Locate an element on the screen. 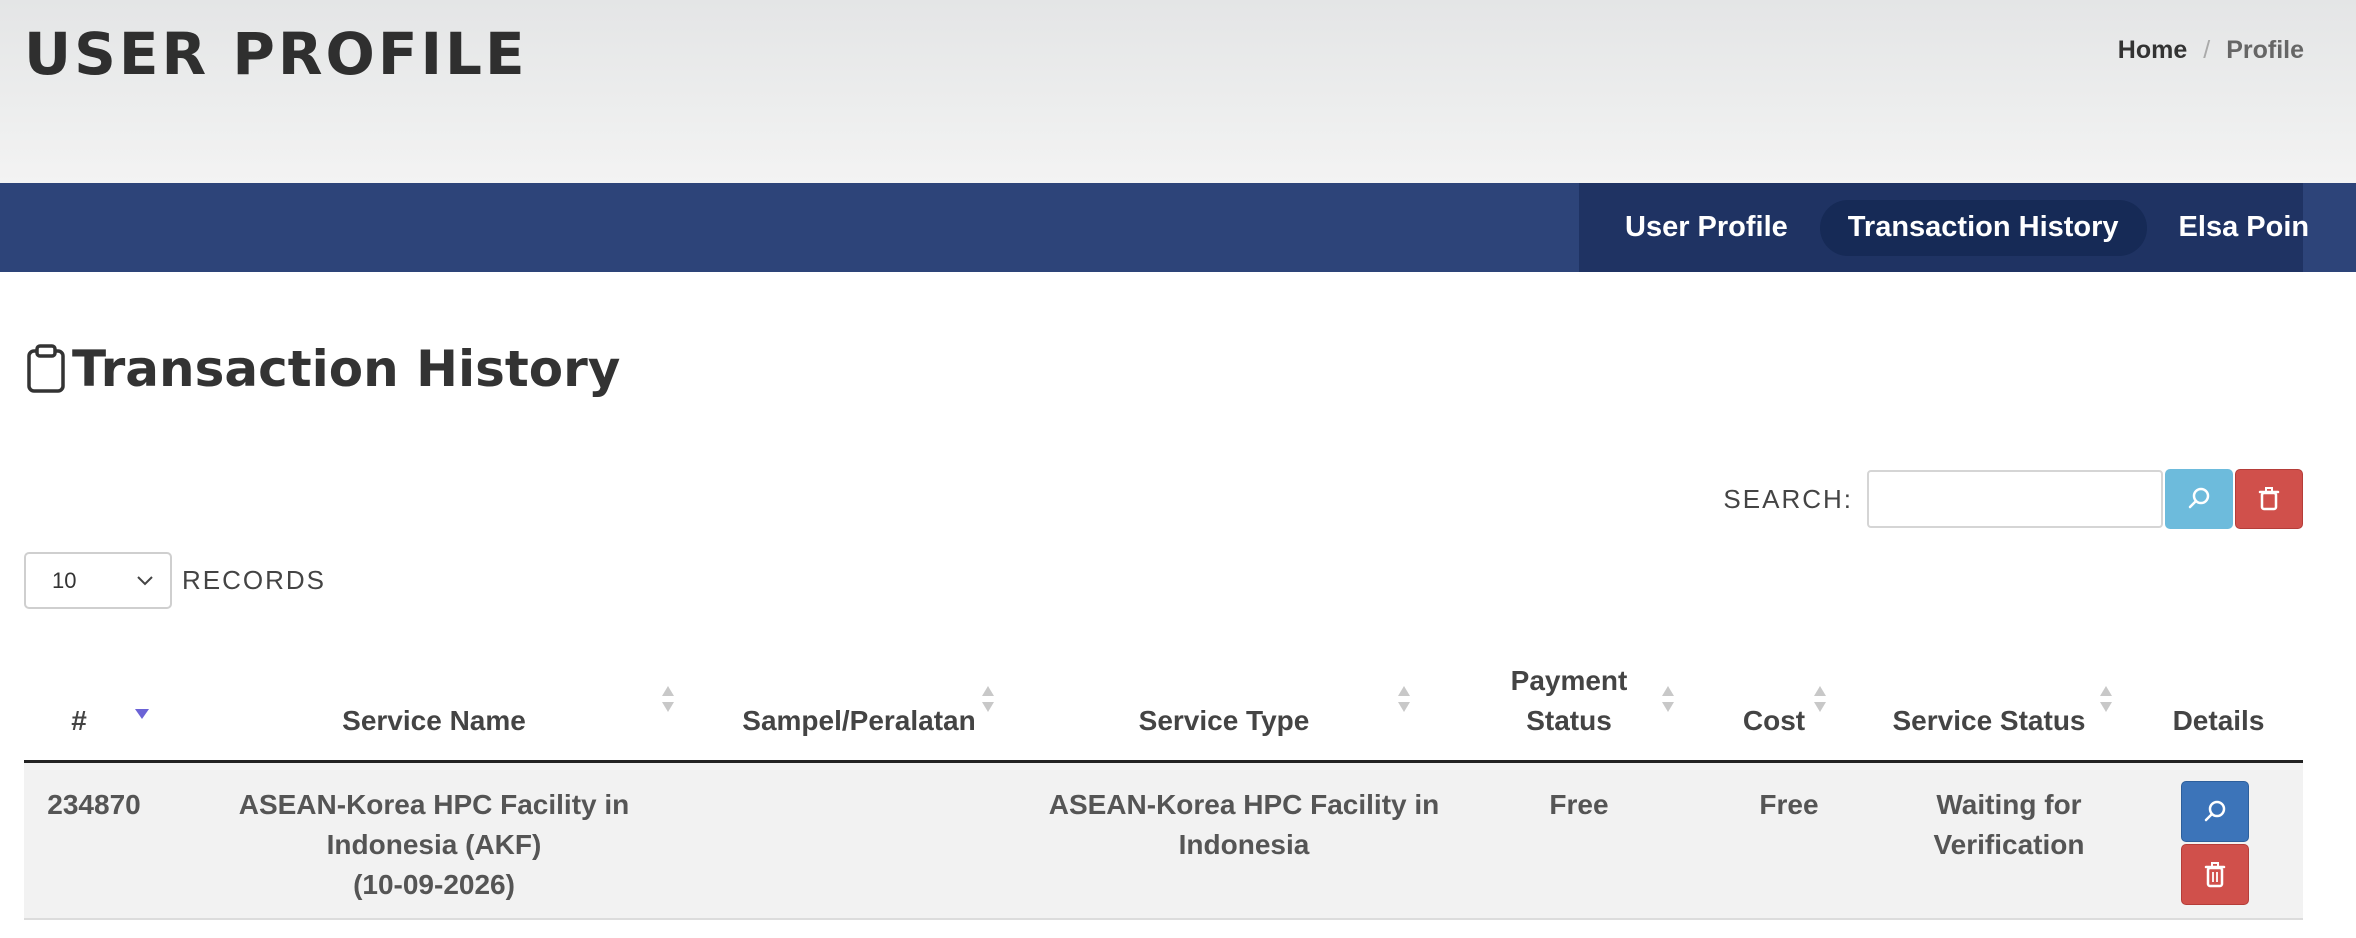  cell-details is located at coordinates (2216, 843).